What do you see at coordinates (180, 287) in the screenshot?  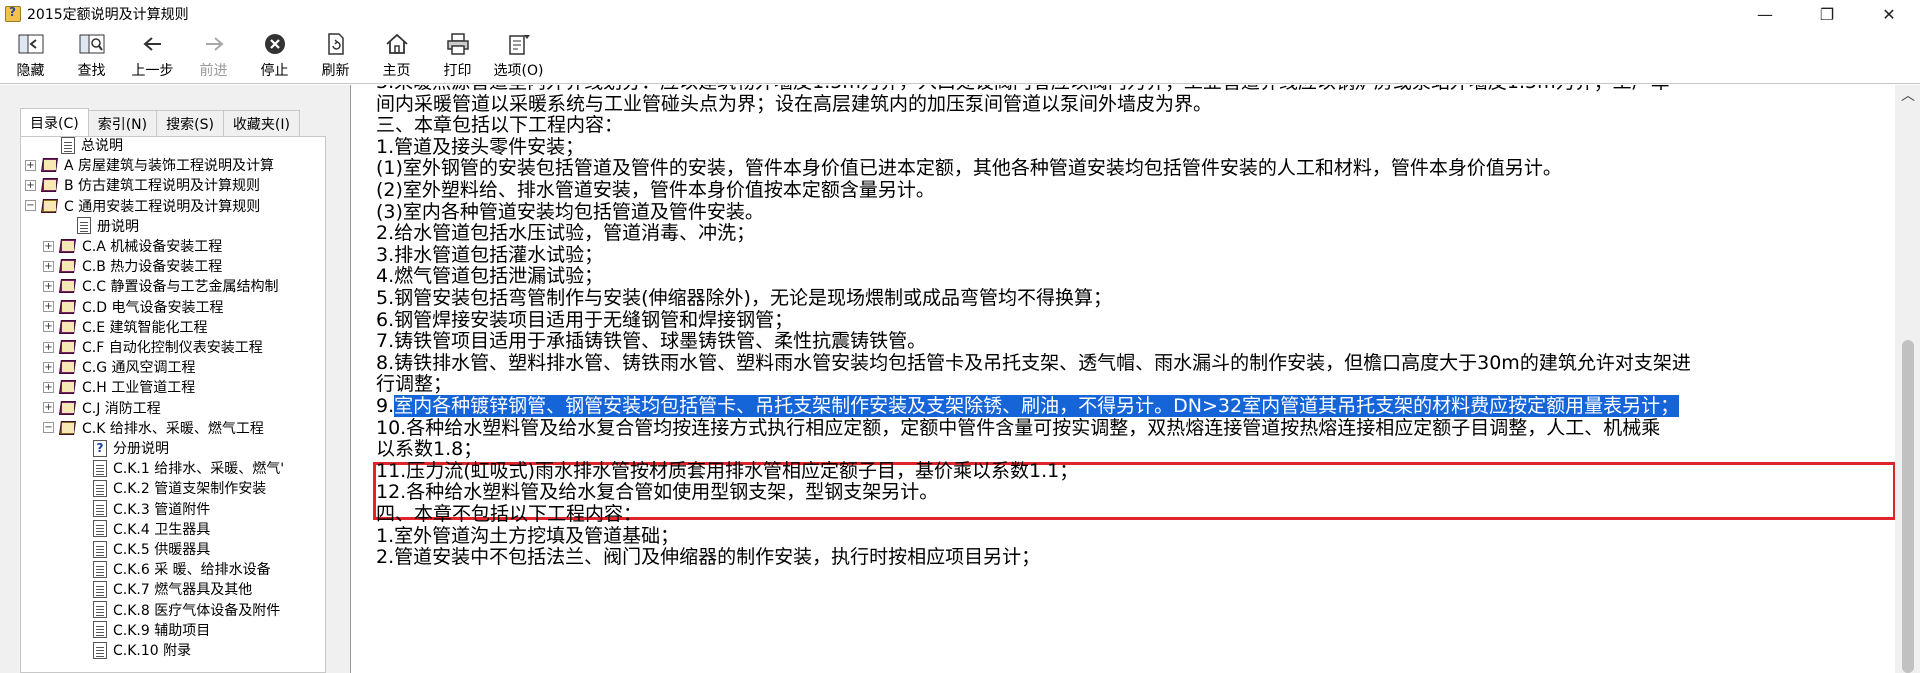 I see `tree-item-label: C.C 静置设备与工艺金属结构制` at bounding box center [180, 287].